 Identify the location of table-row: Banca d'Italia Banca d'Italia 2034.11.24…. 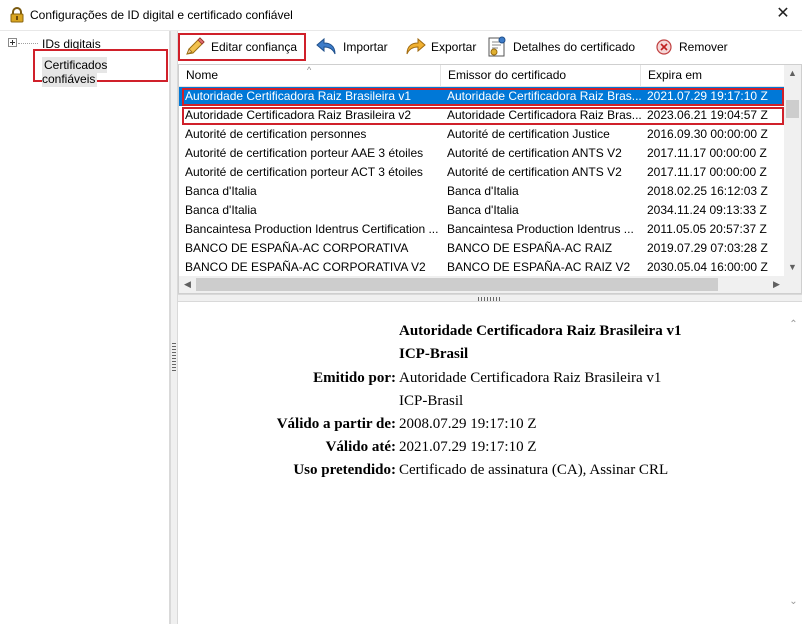
(482, 210).